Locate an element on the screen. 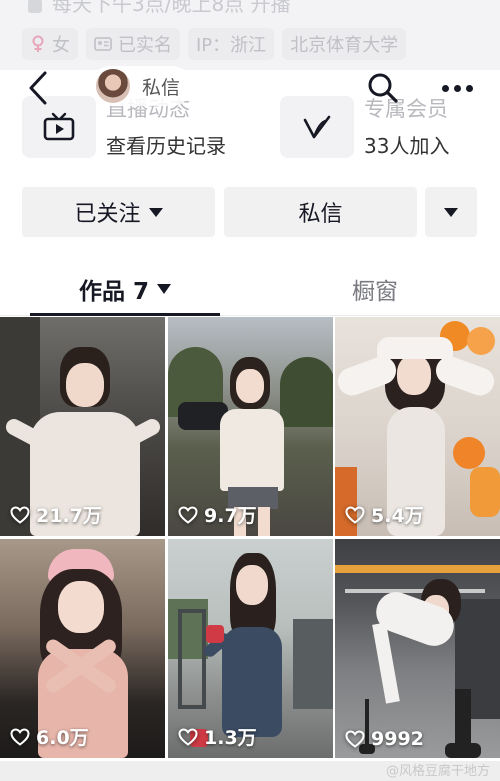 This screenshot has height=781, width=500. more-options-button is located at coordinates (457, 88).